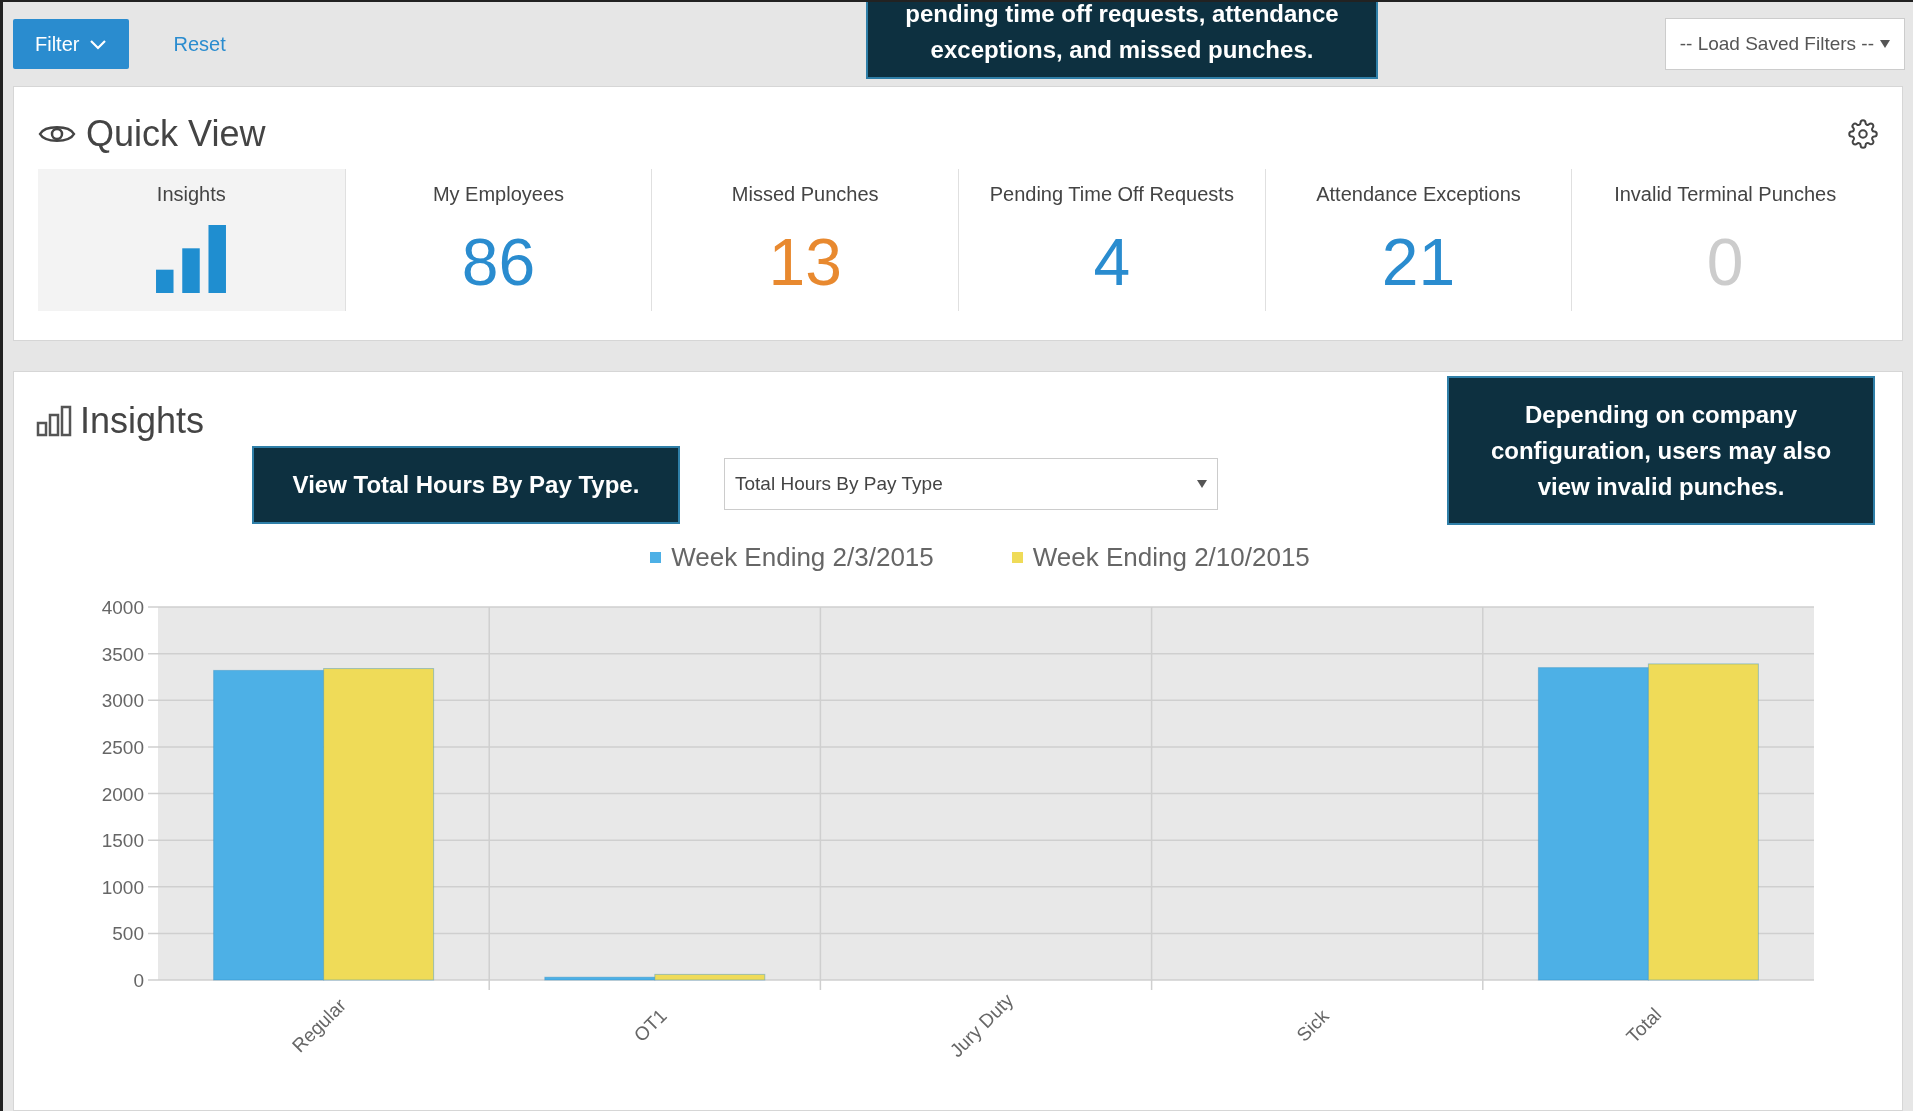 This screenshot has width=1913, height=1111. I want to click on y-tick-label: 4000, so click(122, 607).